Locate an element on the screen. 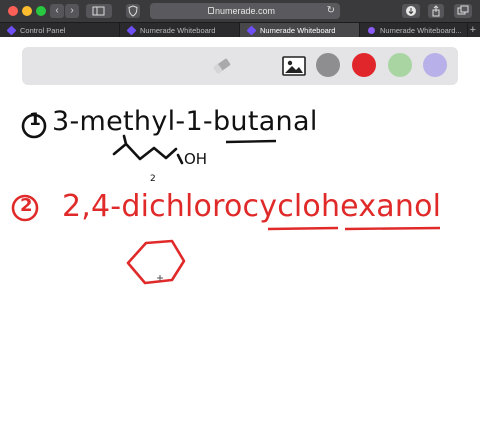  tabs-icon is located at coordinates (463, 10).